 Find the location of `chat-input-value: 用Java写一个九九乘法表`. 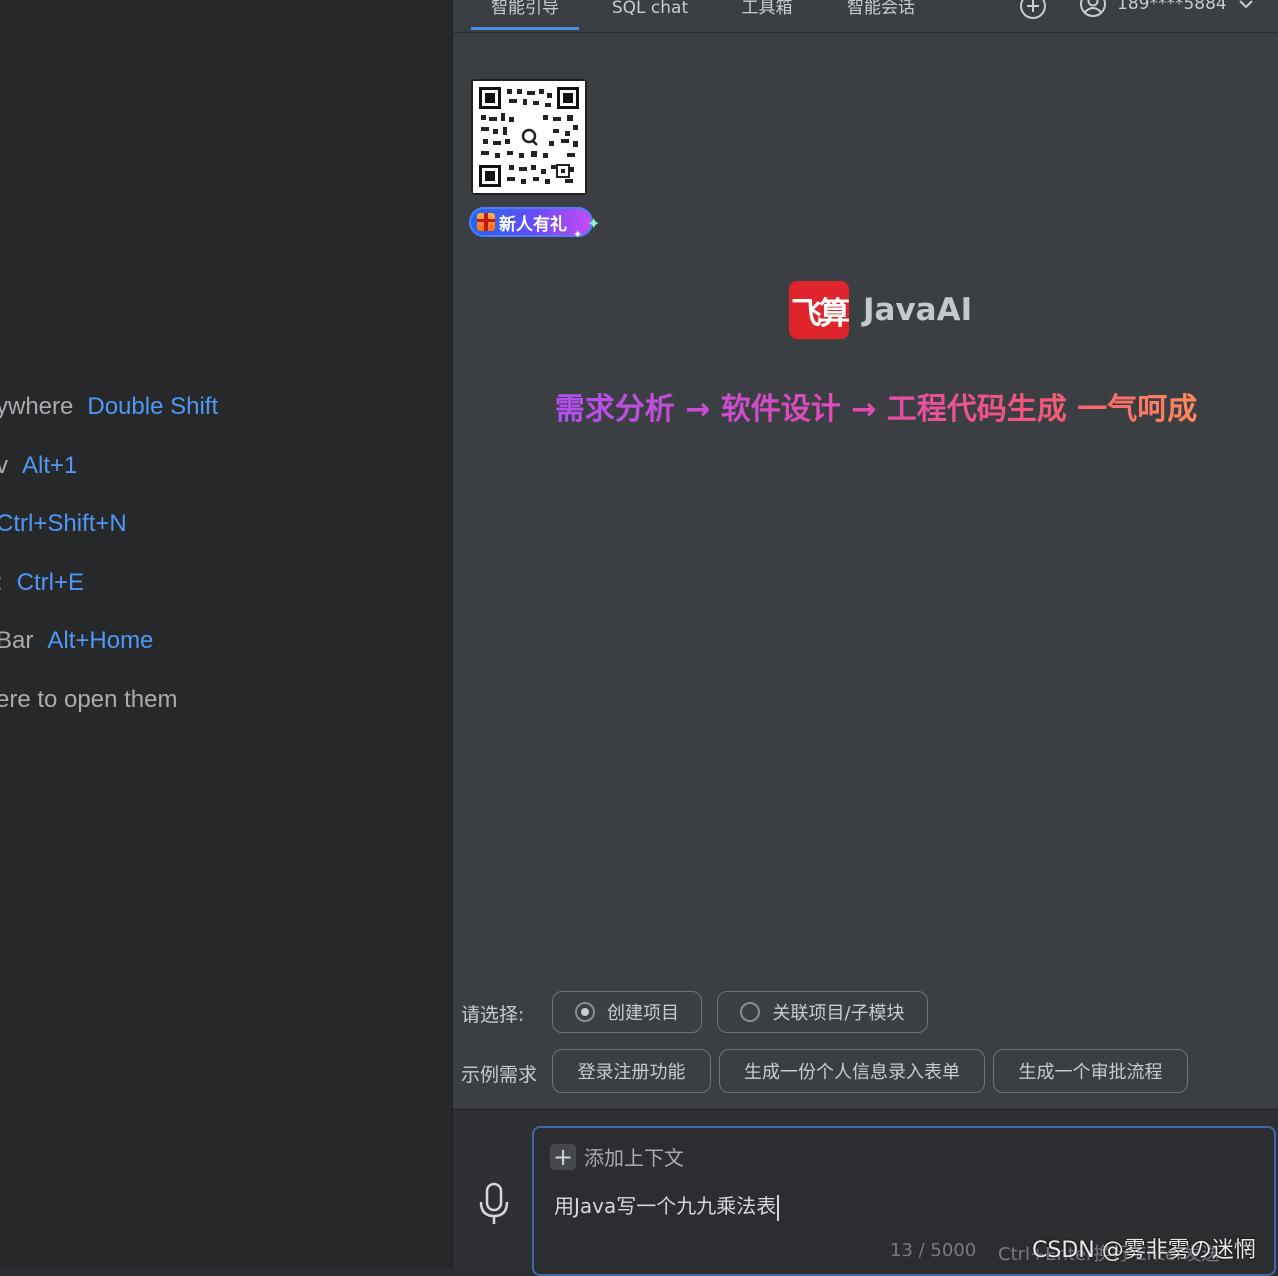

chat-input-value: 用Java写一个九九乘法表 is located at coordinates (665, 1206).